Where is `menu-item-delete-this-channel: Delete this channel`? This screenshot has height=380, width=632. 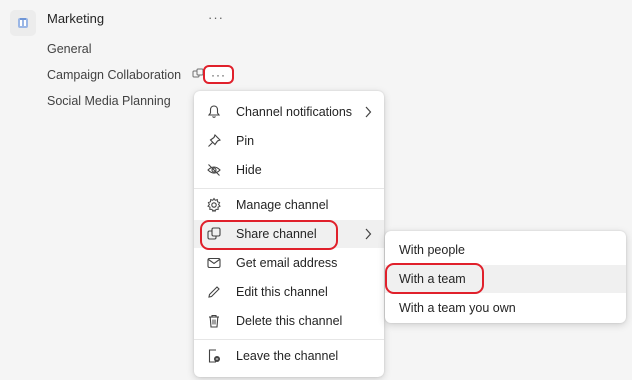 menu-item-delete-this-channel: Delete this channel is located at coordinates (289, 321).